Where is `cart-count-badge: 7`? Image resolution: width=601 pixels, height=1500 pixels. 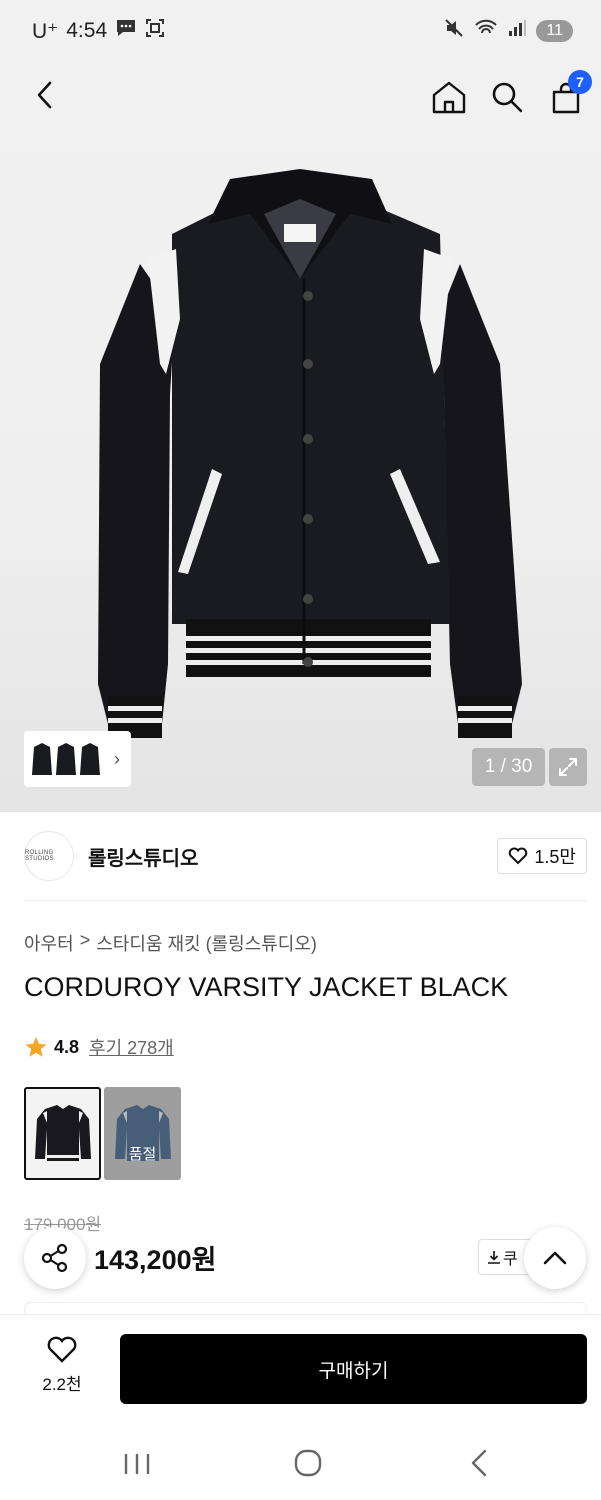
cart-count-badge: 7 is located at coordinates (580, 82).